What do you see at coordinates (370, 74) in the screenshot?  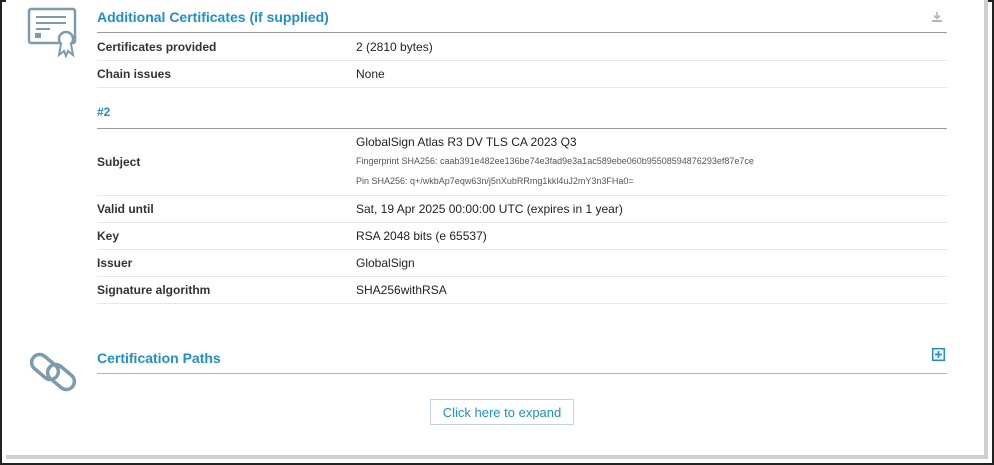 I see `chain-issues-value: None` at bounding box center [370, 74].